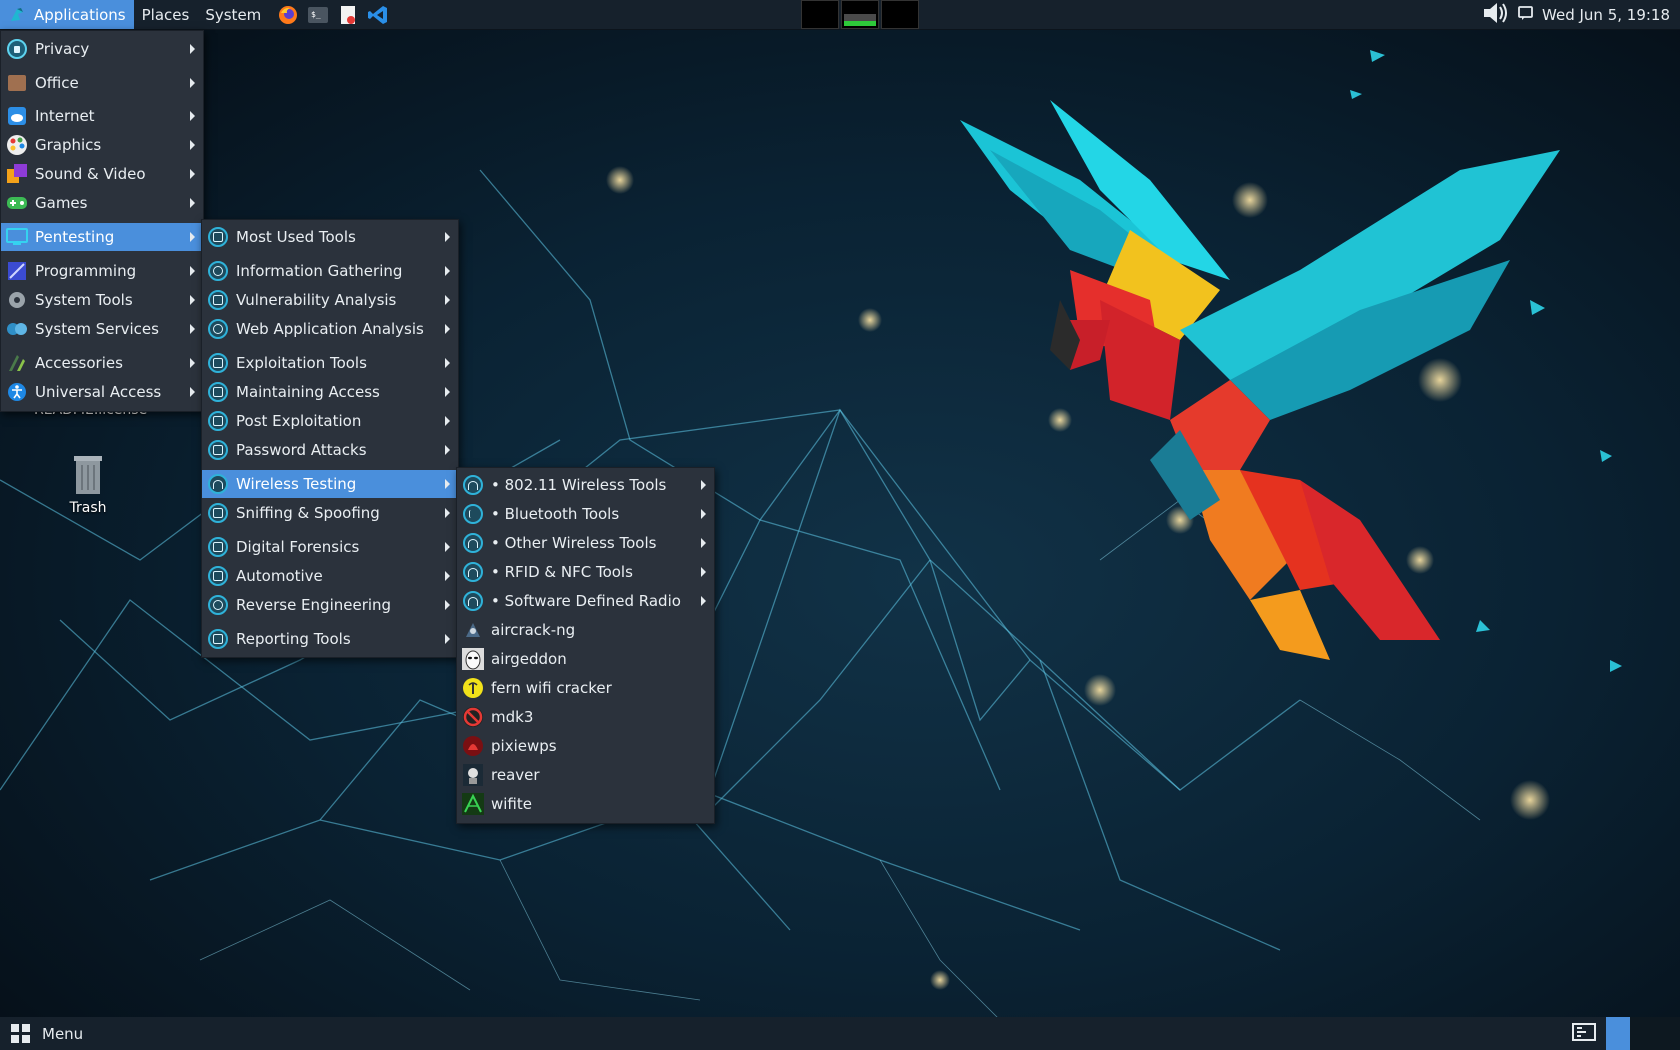 Image resolution: width=1680 pixels, height=1050 pixels. Describe the element at coordinates (585, 659) in the screenshot. I see `menu-item-airgeddon: airgeddon` at that location.